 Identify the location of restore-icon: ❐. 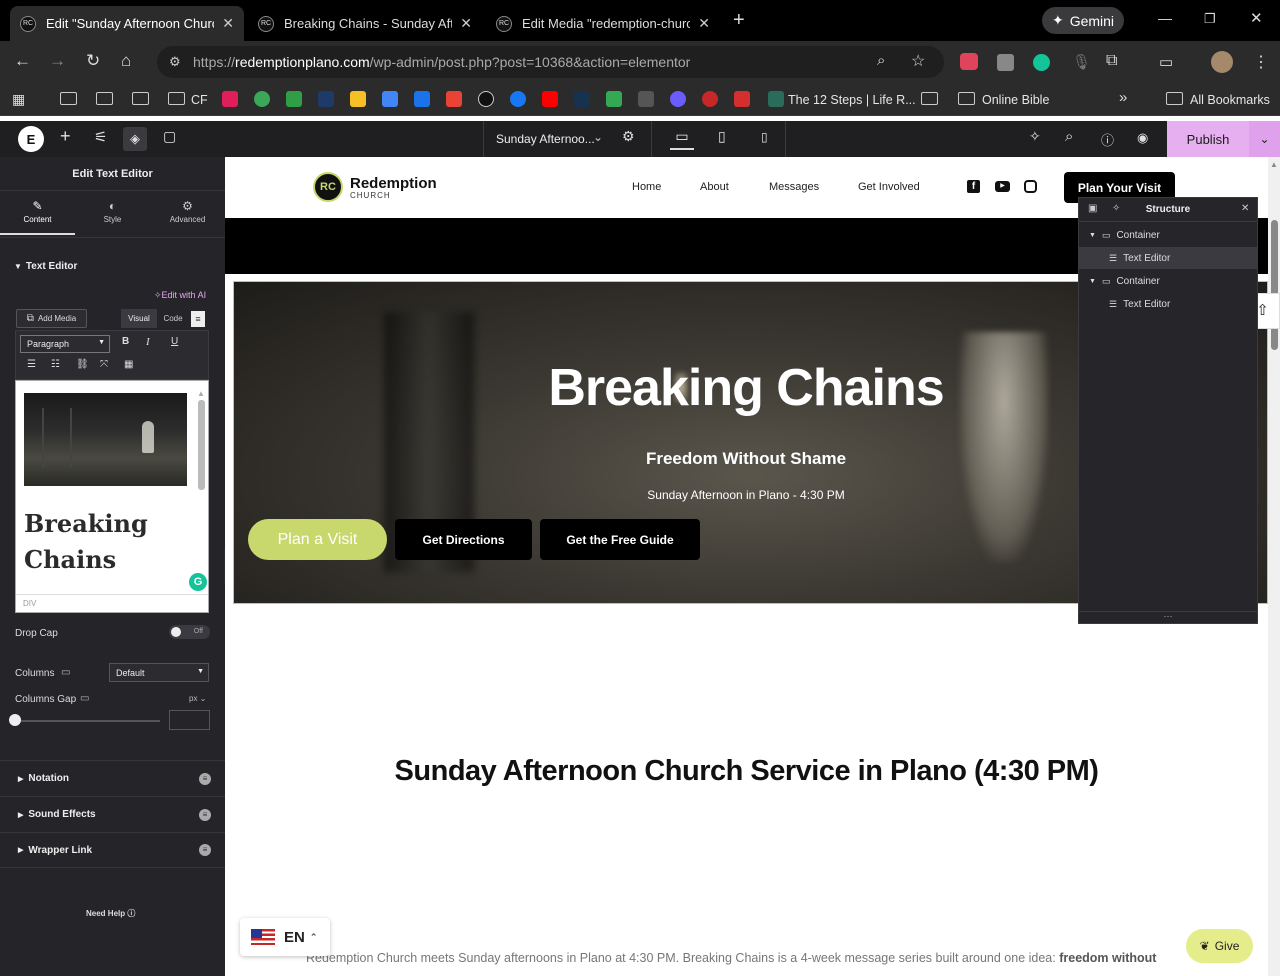
(1210, 19).